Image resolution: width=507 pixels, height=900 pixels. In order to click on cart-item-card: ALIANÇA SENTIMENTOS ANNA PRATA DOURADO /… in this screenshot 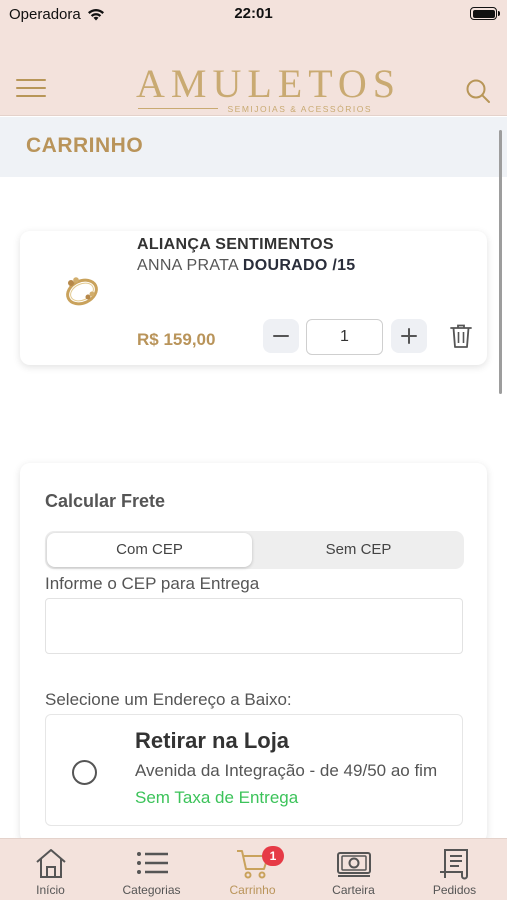, I will do `click(253, 298)`.